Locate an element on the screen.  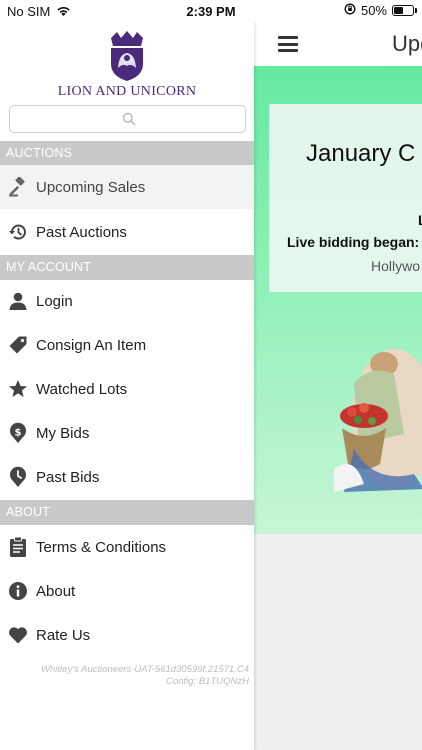
search-box is located at coordinates (127, 119).